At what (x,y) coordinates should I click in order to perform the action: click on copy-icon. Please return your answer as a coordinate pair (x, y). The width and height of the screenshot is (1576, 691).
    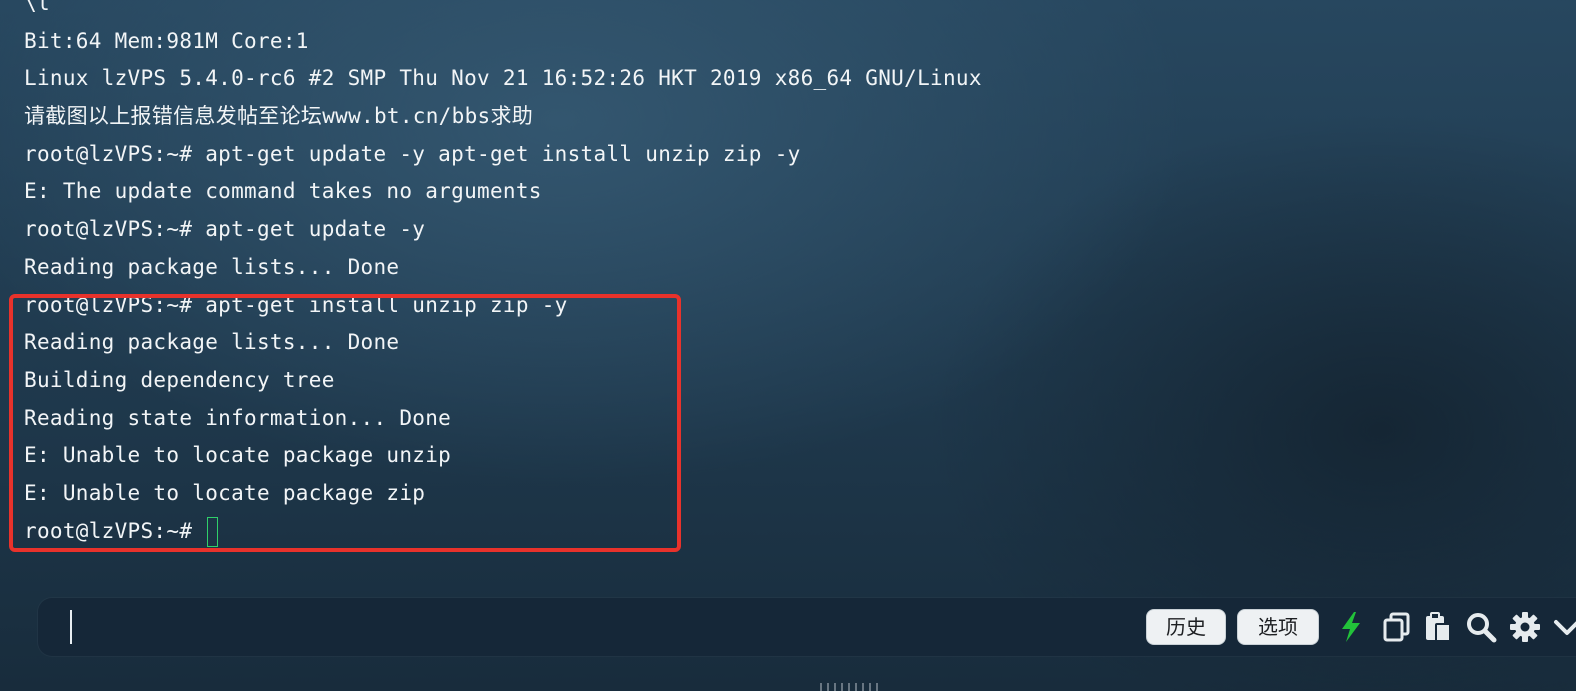
    Looking at the image, I should click on (1397, 627).